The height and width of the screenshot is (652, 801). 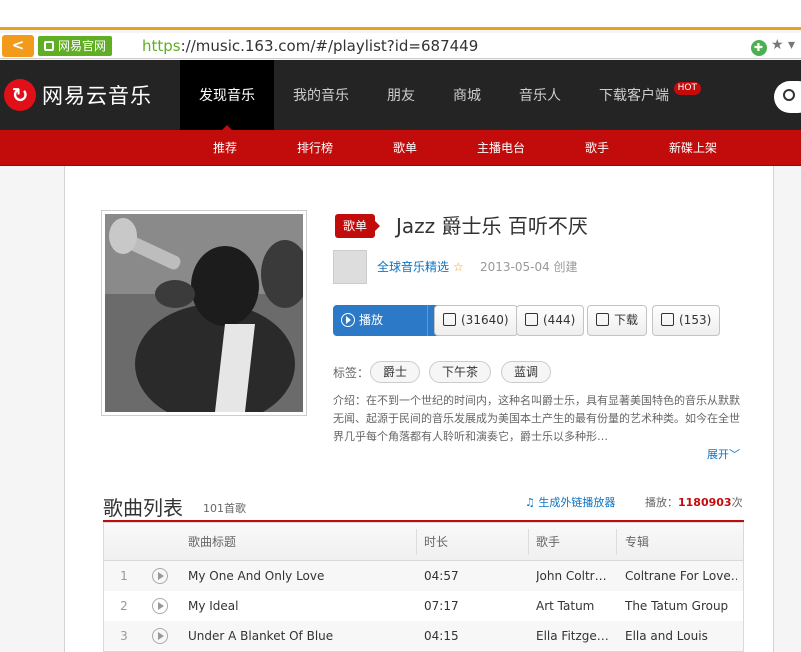 I want to click on top-nav: ↻ 网易云音乐 发现音乐 我的音乐 朋友 商城 音乐人 下载客户端 HOT, so click(x=400, y=95).